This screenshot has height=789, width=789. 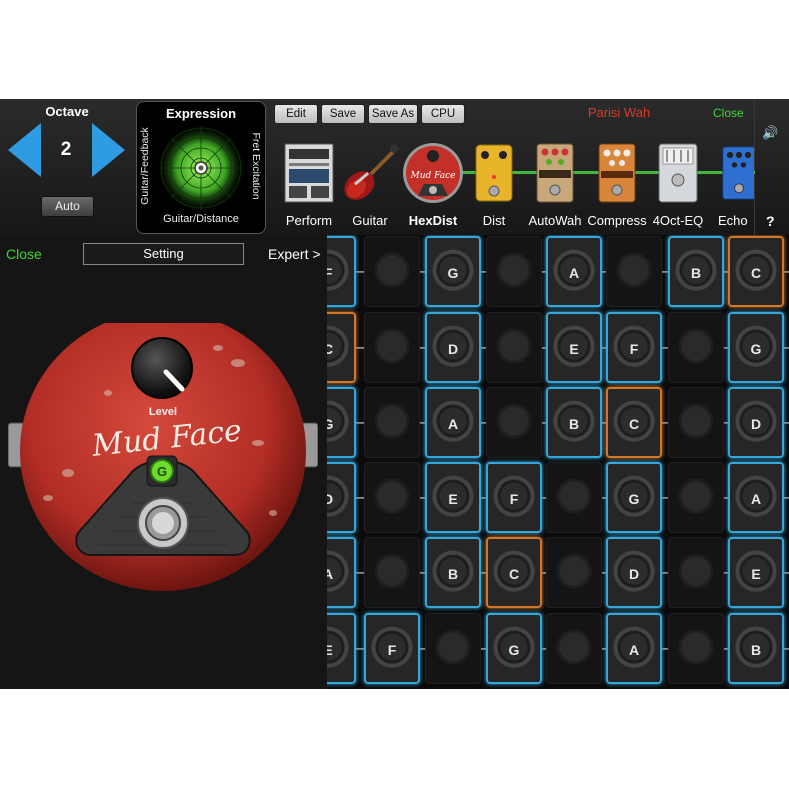 What do you see at coordinates (770, 221) in the screenshot?
I see `help-icon: ?` at bounding box center [770, 221].